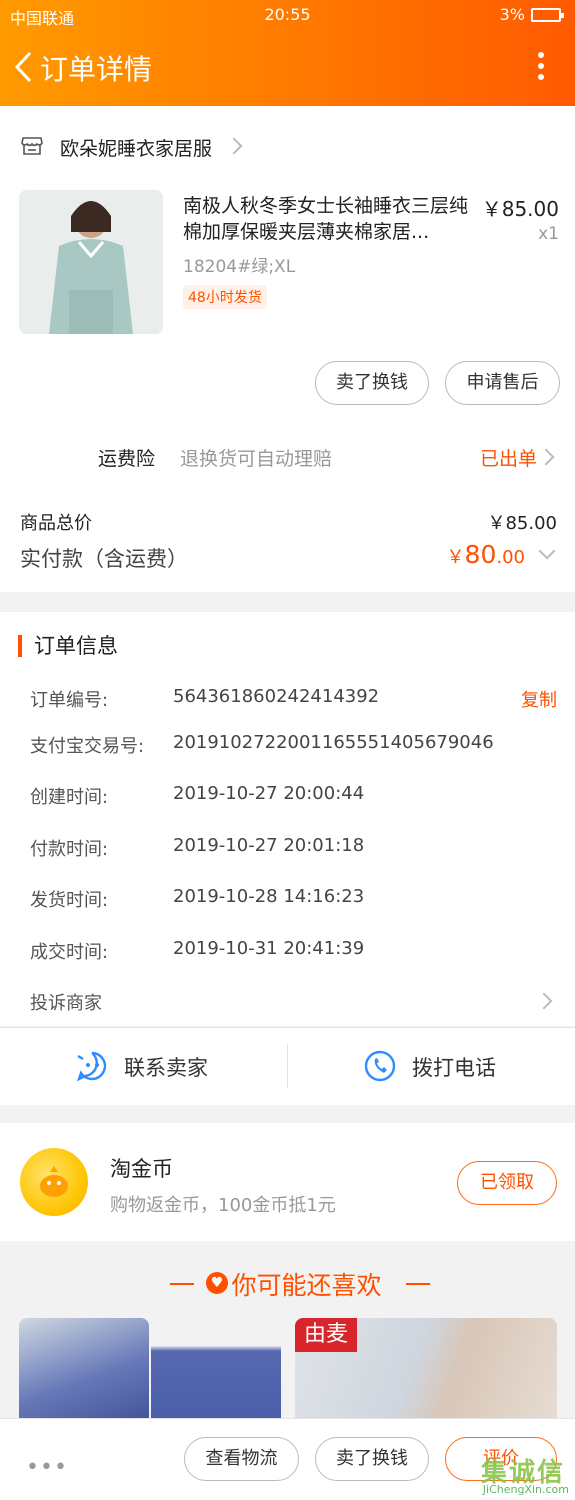 This screenshot has width=575, height=1500. Describe the element at coordinates (525, 1489) in the screenshot. I see `watermark-en: JiChengXin.com` at that location.